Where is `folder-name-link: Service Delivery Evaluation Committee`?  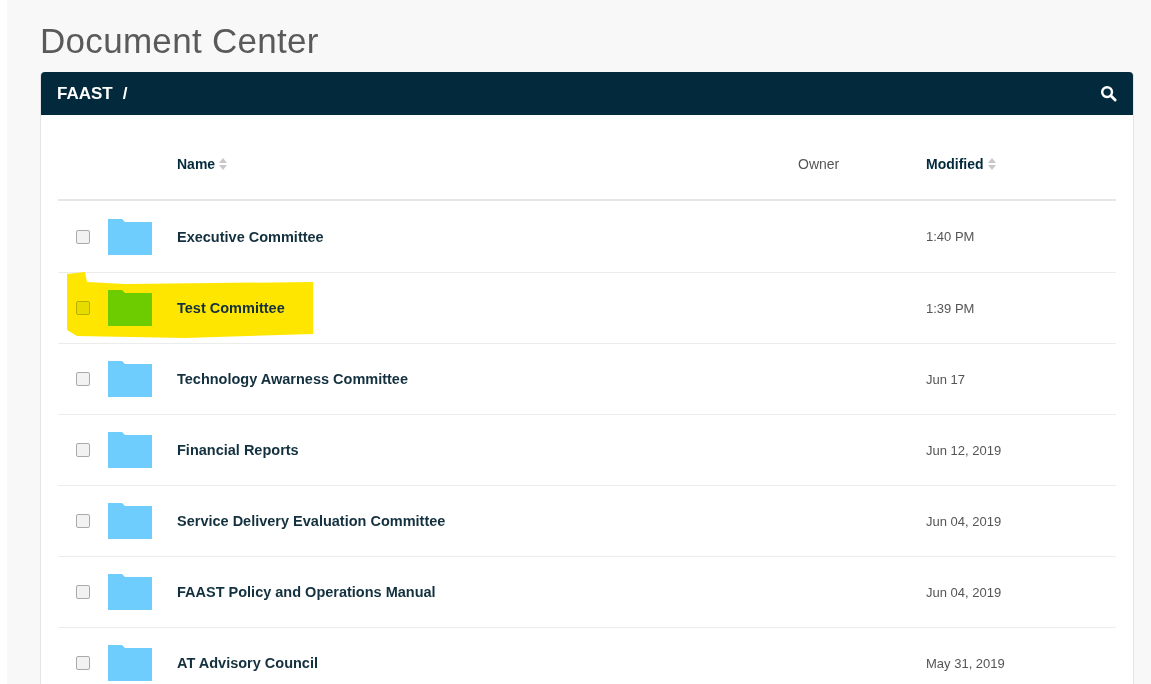
folder-name-link: Service Delivery Evaluation Committee is located at coordinates (311, 521).